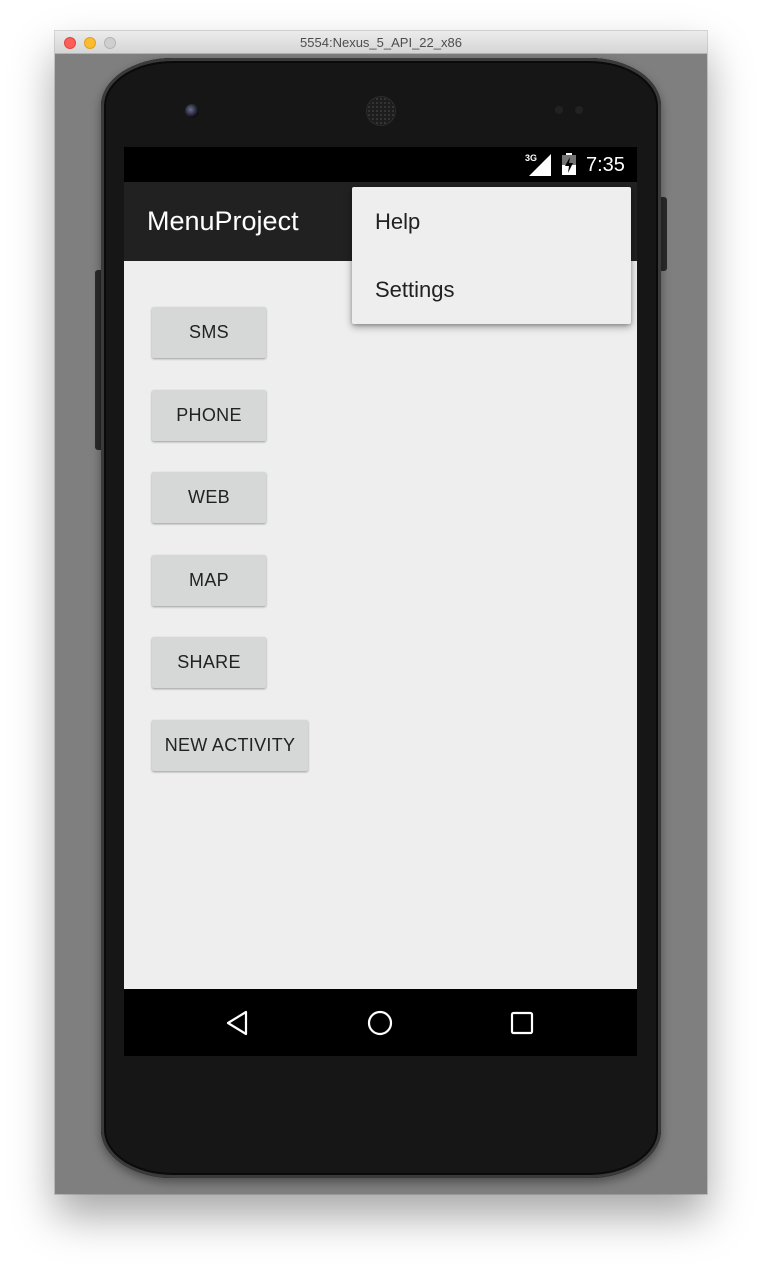 The height and width of the screenshot is (1274, 762). I want to click on menu-item-help: Help, so click(491, 222).